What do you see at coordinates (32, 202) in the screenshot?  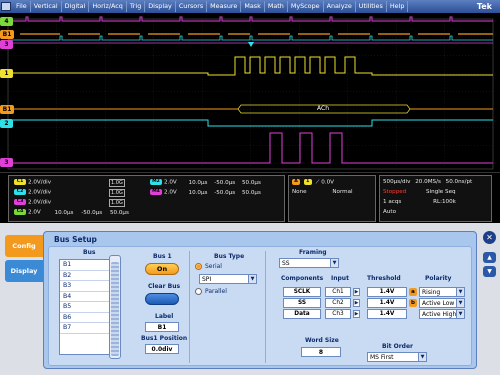 I see `ch3-readout: C3 2.0V/div` at bounding box center [32, 202].